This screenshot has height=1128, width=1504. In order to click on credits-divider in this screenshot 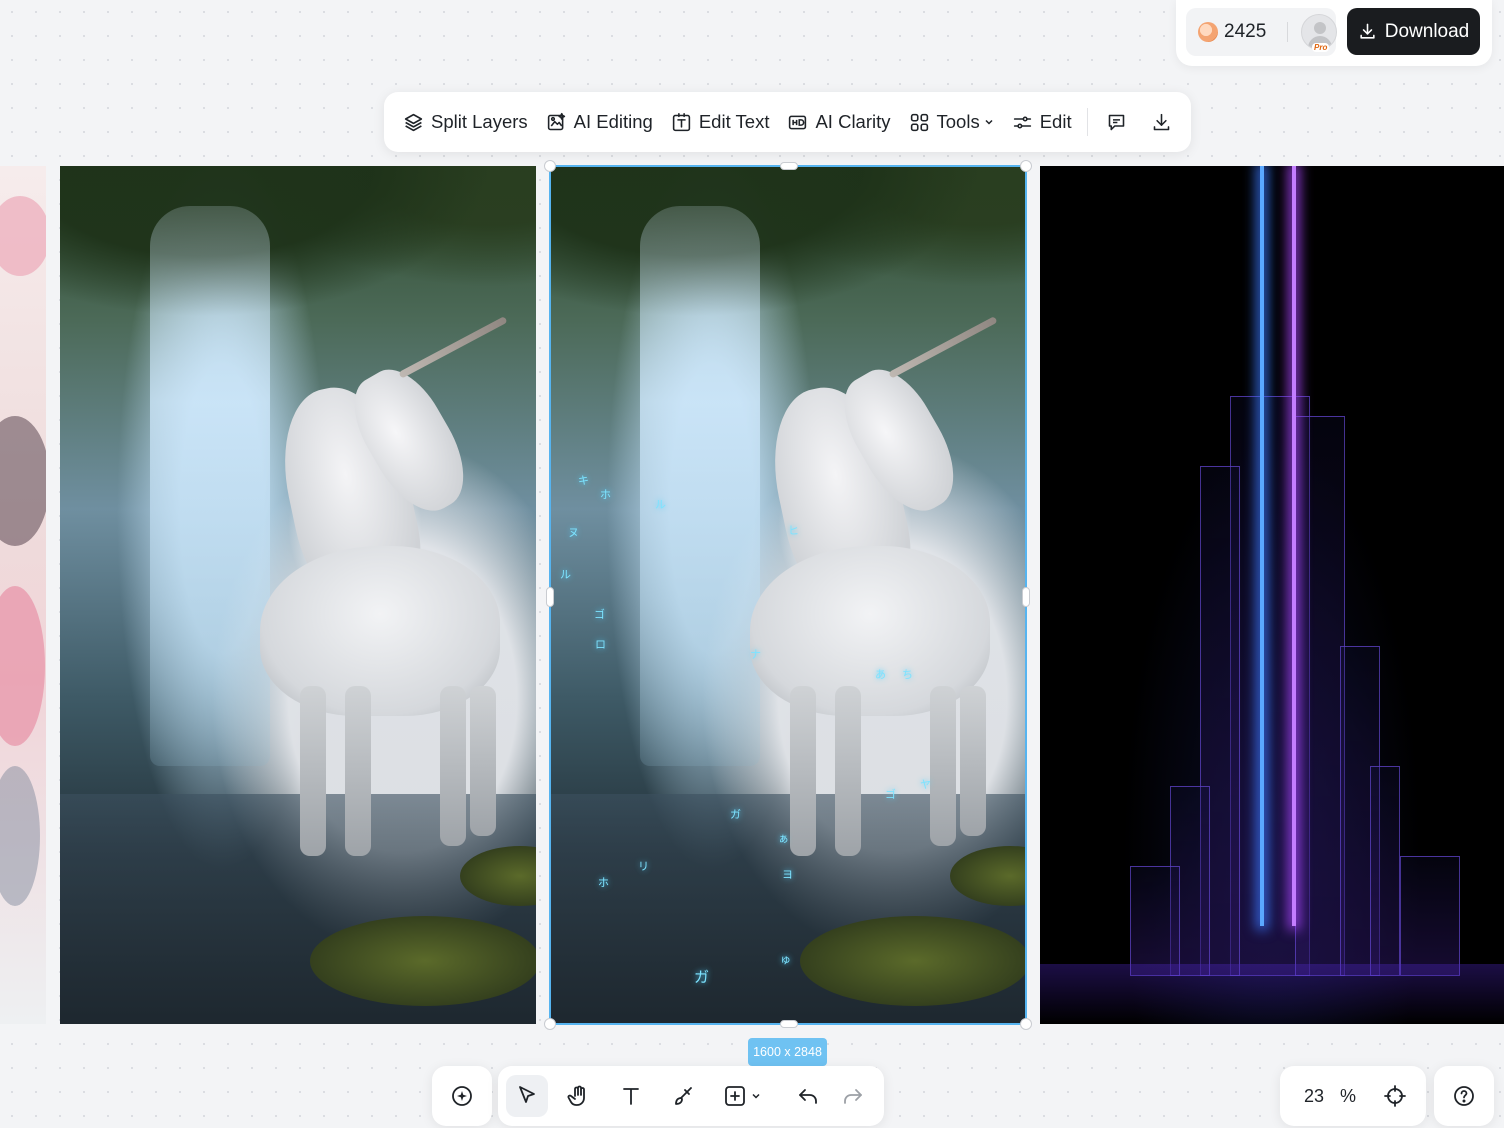, I will do `click(1287, 32)`.